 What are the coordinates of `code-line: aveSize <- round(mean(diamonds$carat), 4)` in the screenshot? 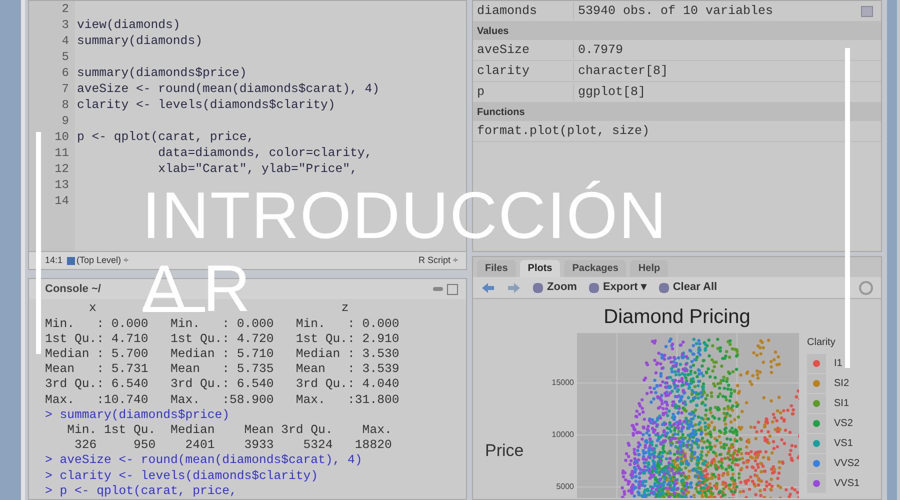 It's located at (228, 89).